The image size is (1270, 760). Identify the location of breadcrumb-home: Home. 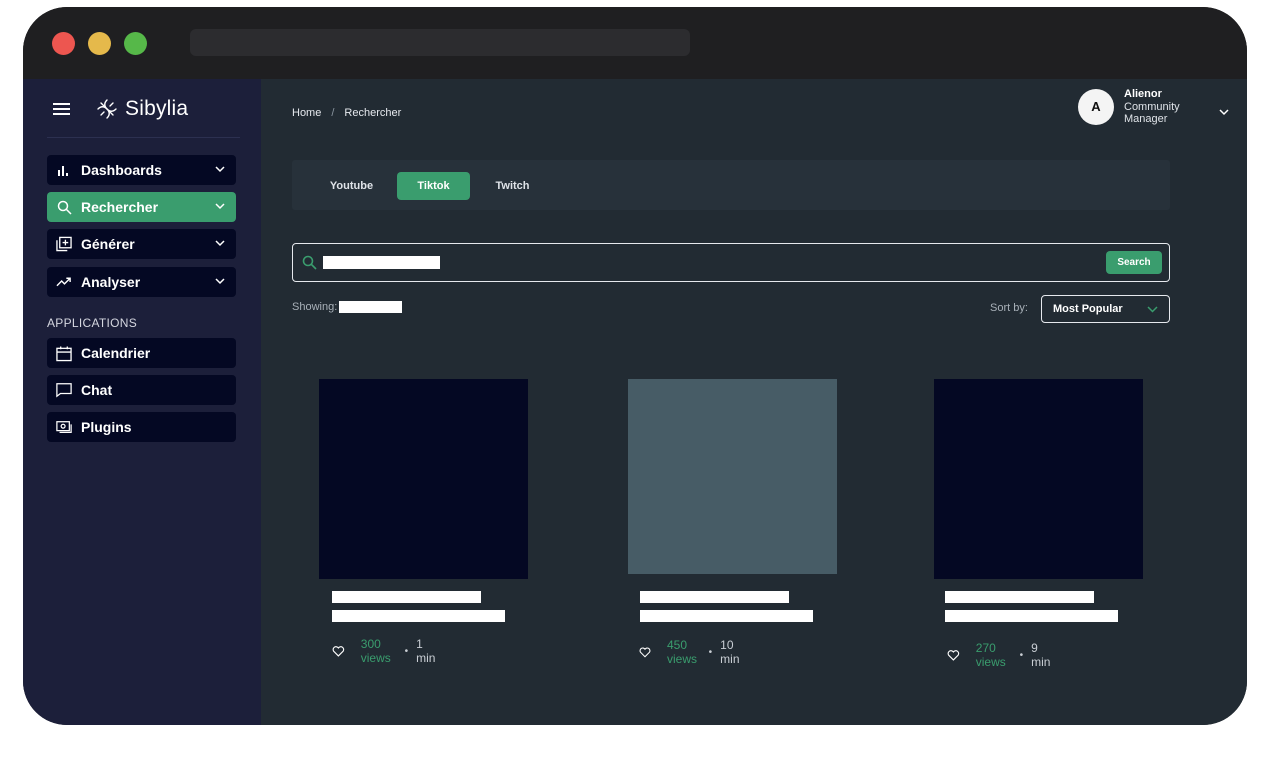
(306, 113).